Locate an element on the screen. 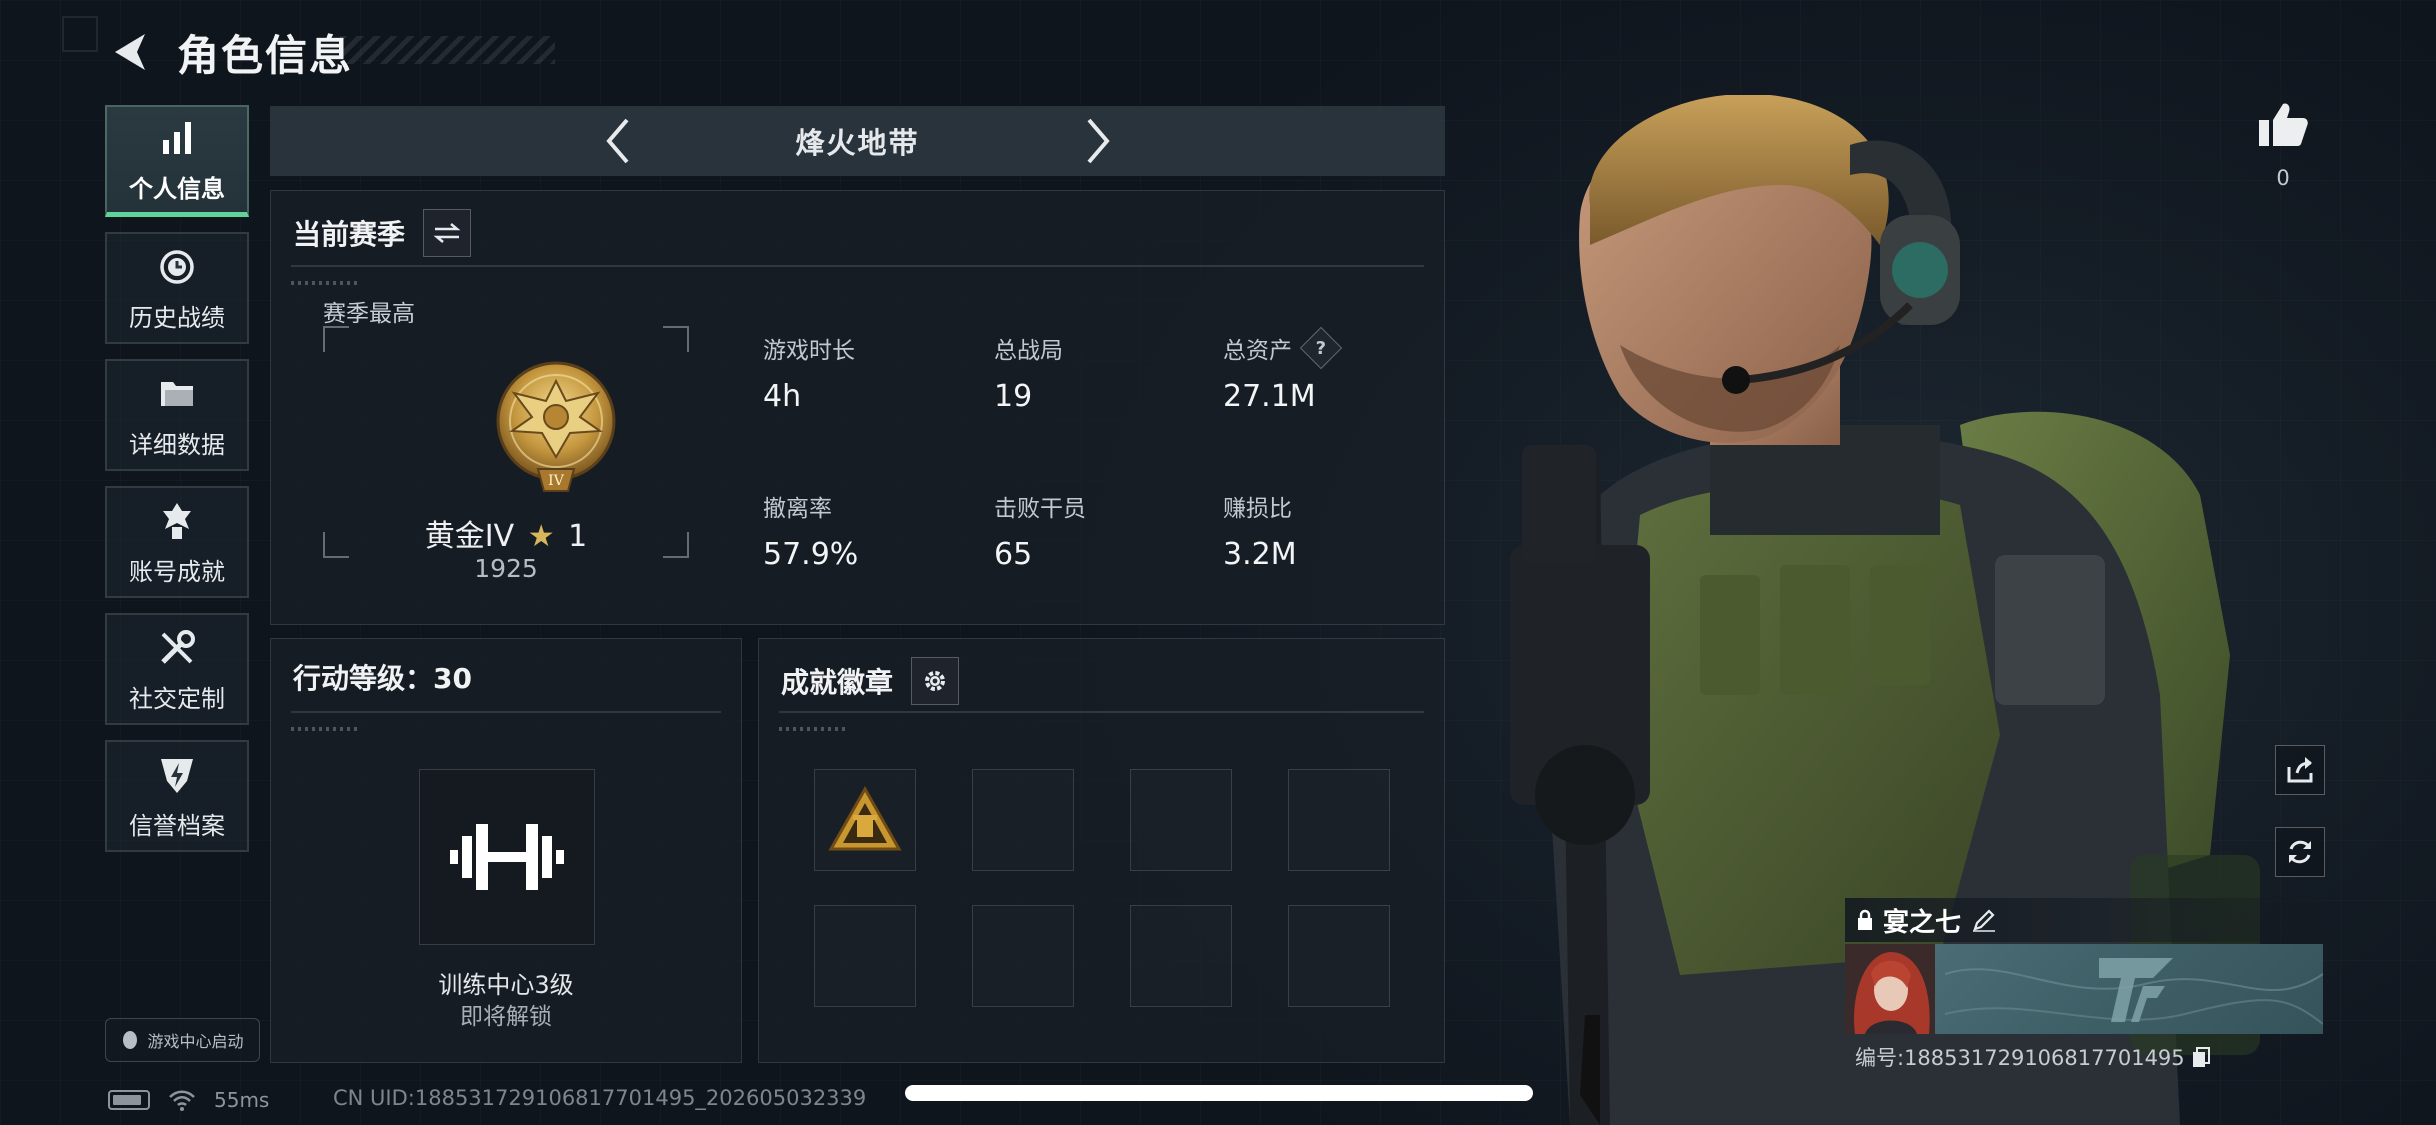  player-name: 宴之七 is located at coordinates (1922, 922).